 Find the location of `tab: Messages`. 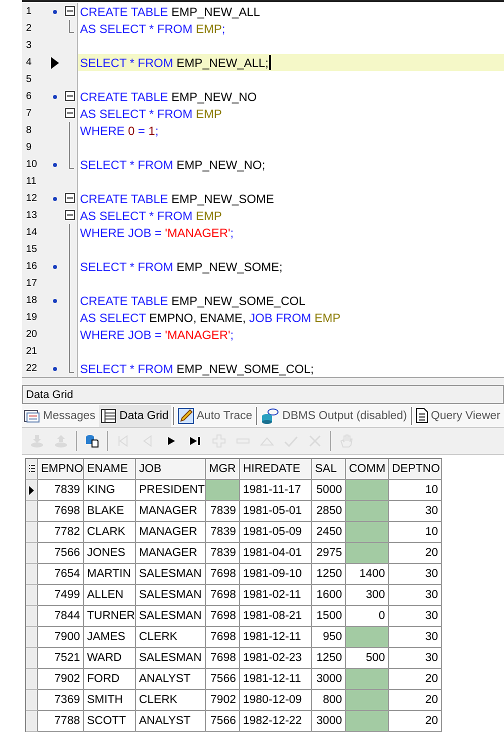

tab: Messages is located at coordinates (60, 415).